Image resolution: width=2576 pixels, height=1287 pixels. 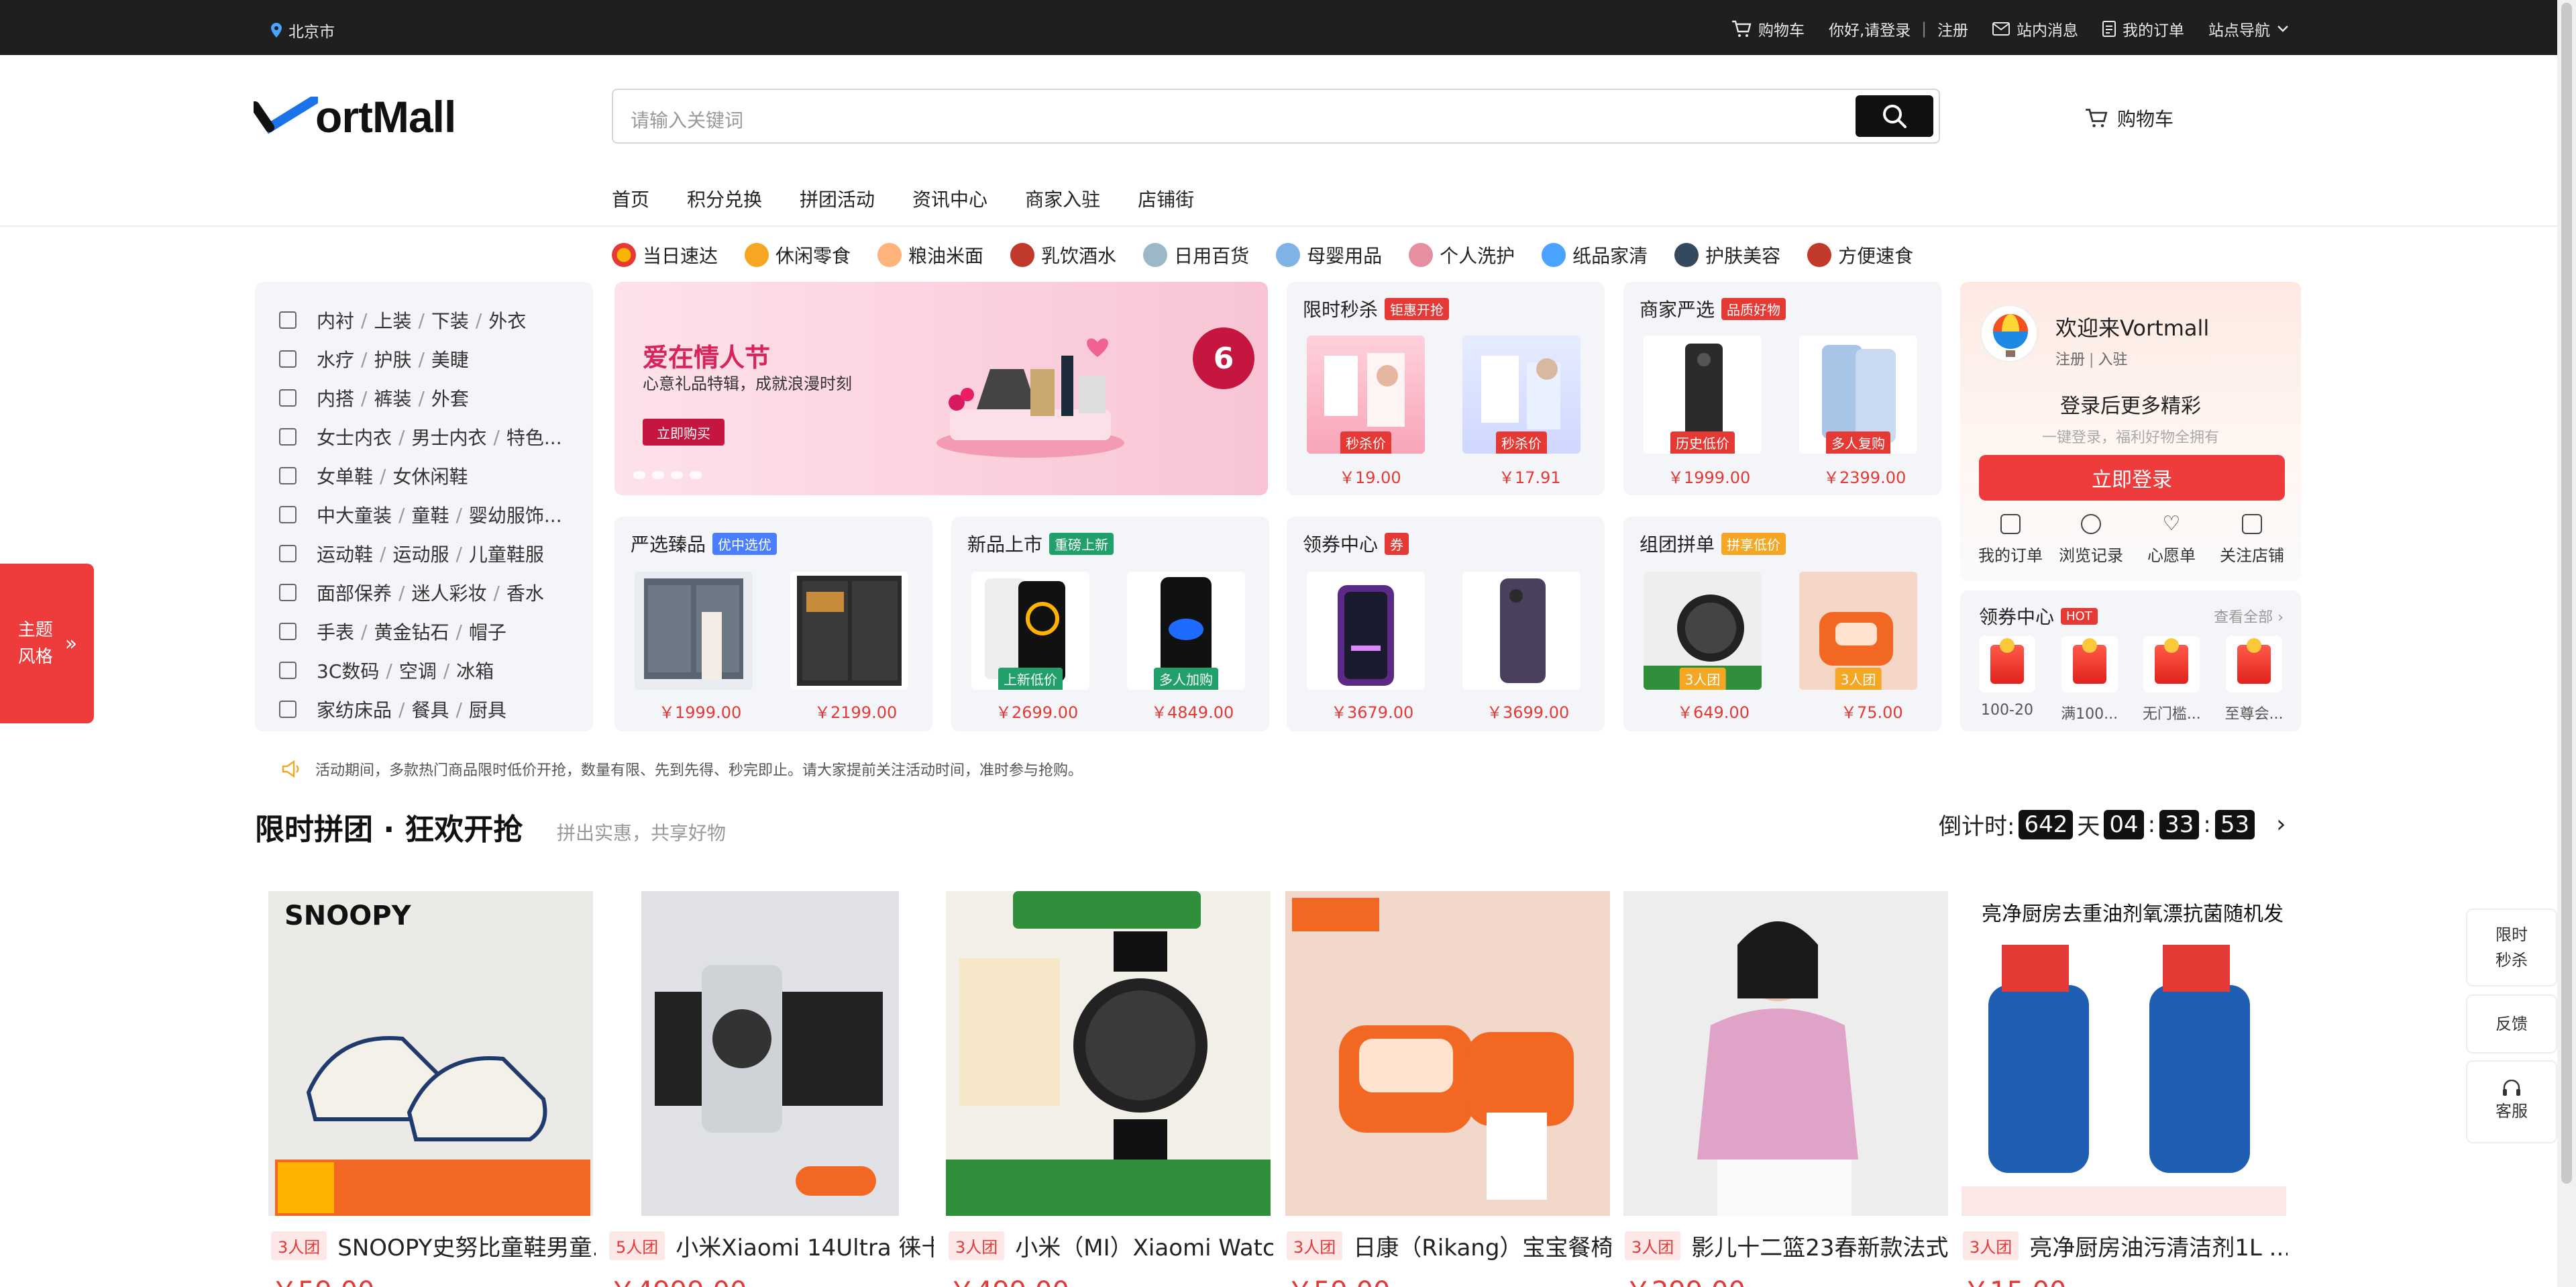 What do you see at coordinates (1063, 255) in the screenshot?
I see `quick-cat-drinks: 乳饮酒水` at bounding box center [1063, 255].